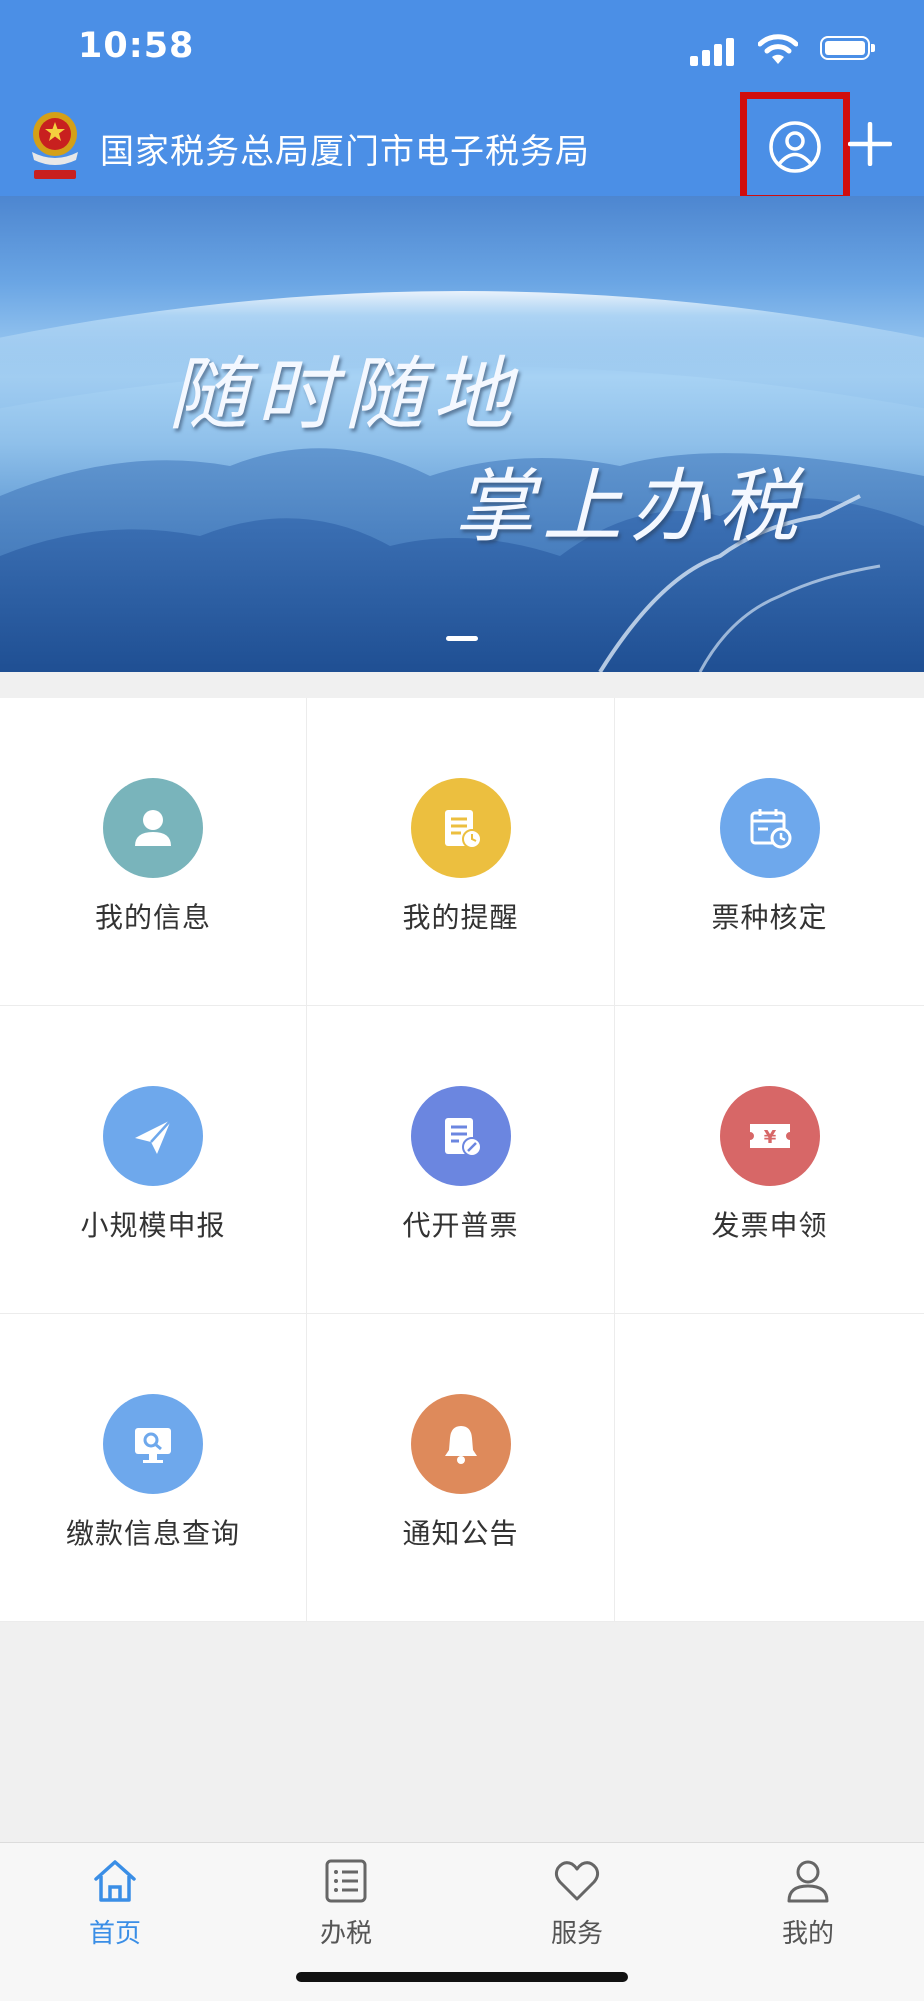 This screenshot has height=2001, width=924. I want to click on grid-item-icon-circle: ¥, so click(769, 1136).